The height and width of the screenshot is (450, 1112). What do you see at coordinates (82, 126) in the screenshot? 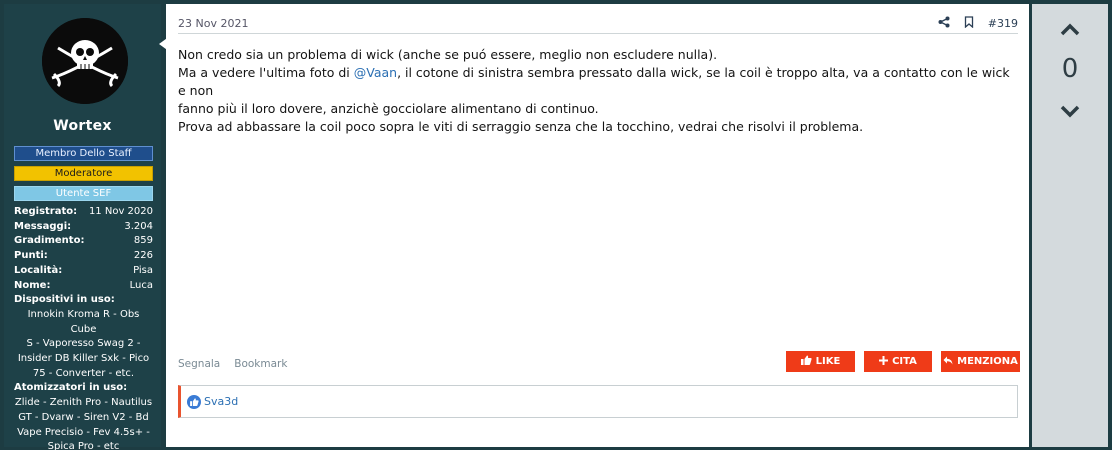
I see `username: Wortex` at bounding box center [82, 126].